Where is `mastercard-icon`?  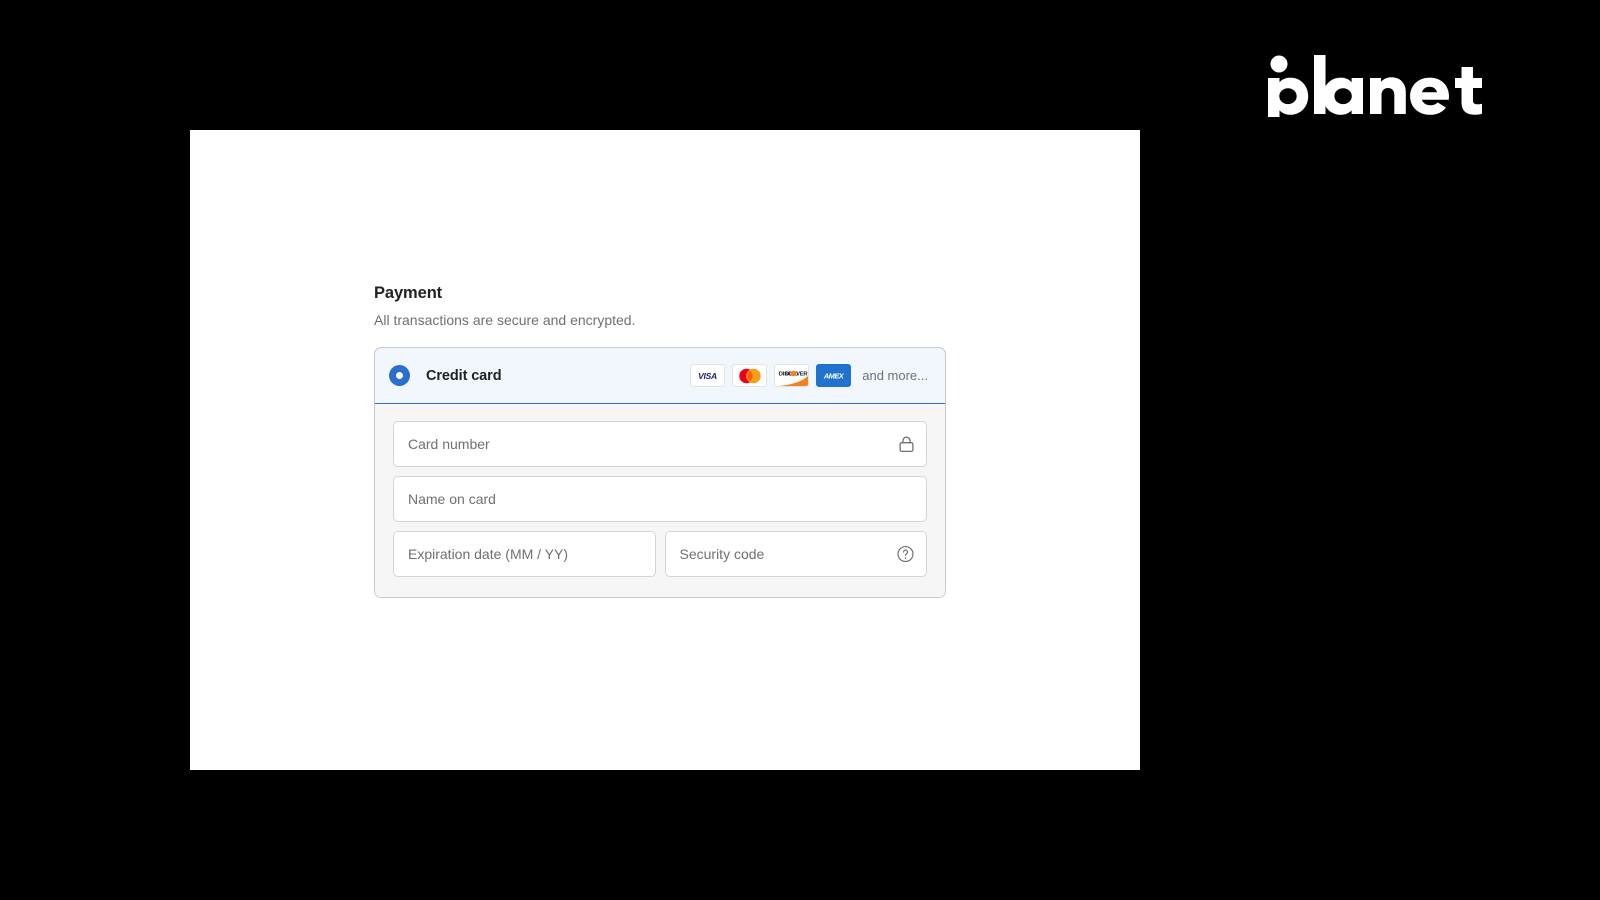
mastercard-icon is located at coordinates (750, 376).